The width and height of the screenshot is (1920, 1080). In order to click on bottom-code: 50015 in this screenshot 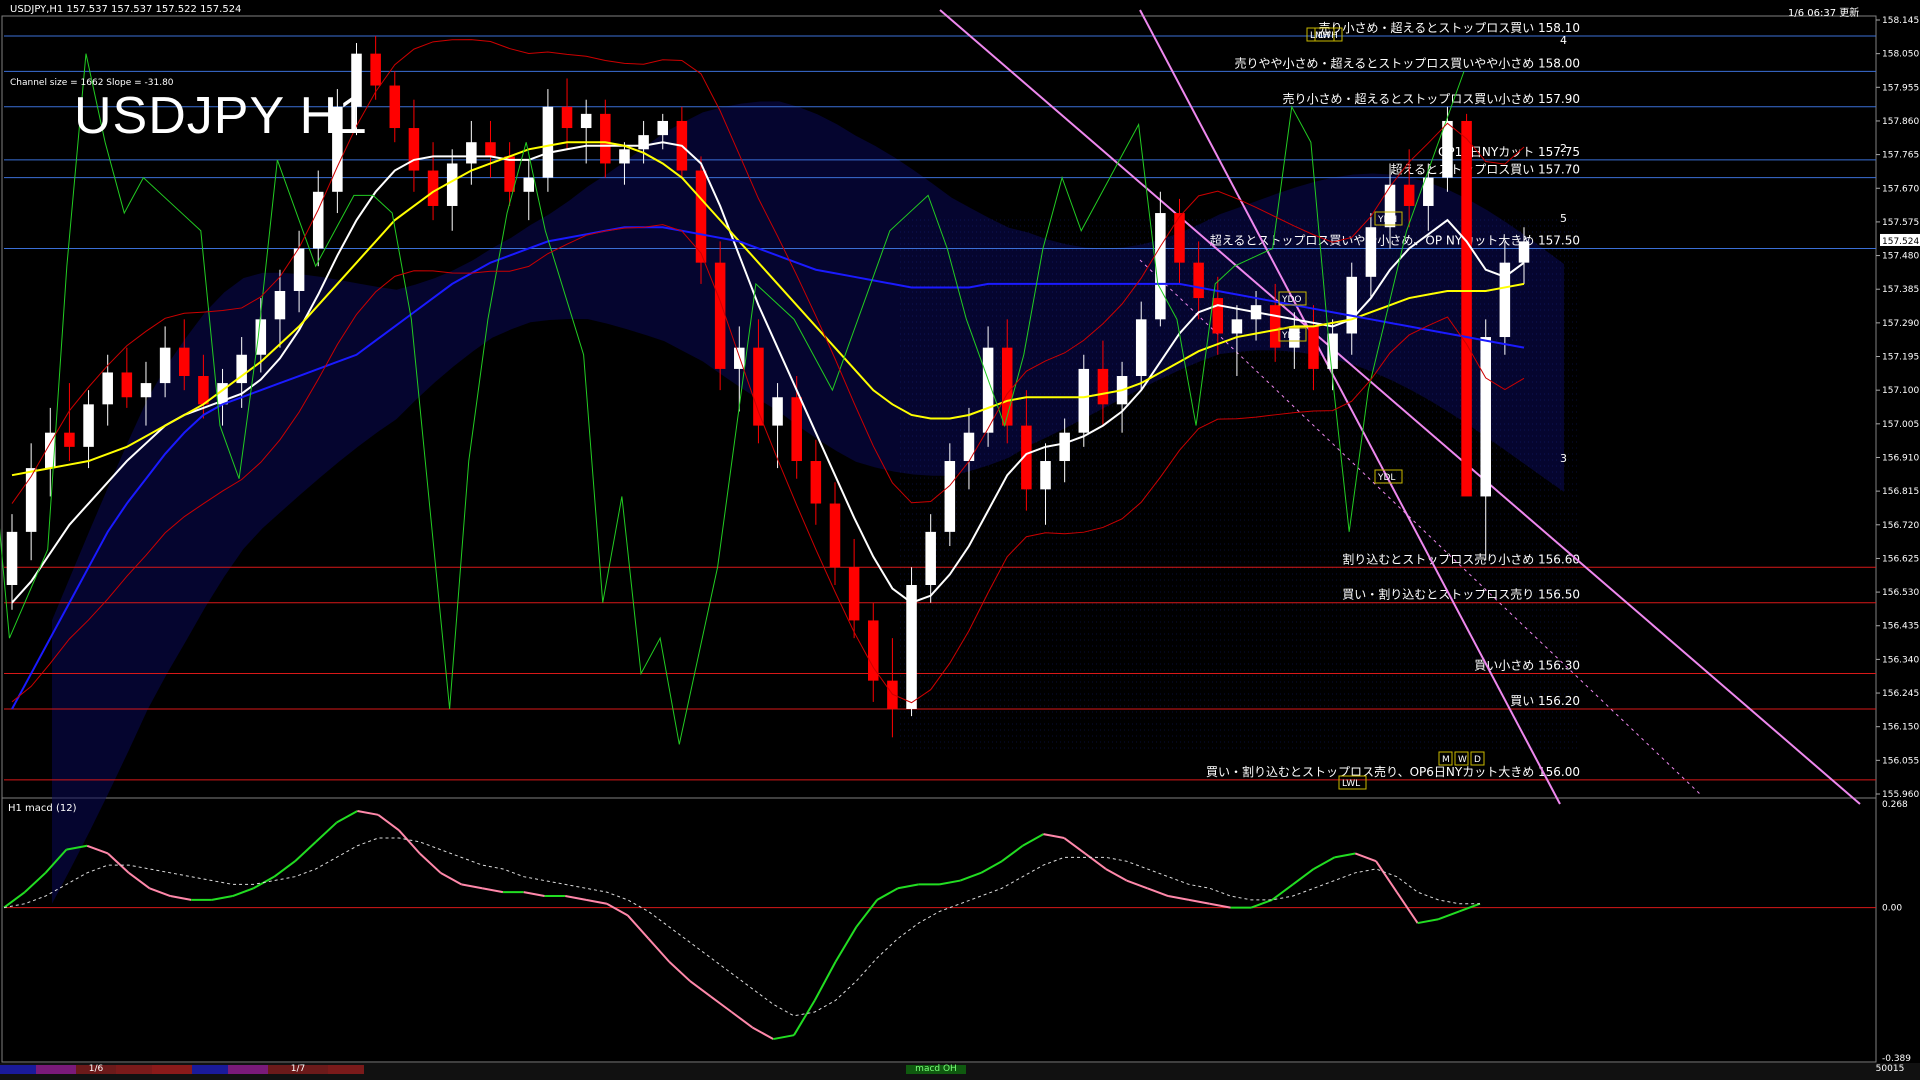, I will do `click(1890, 1069)`.